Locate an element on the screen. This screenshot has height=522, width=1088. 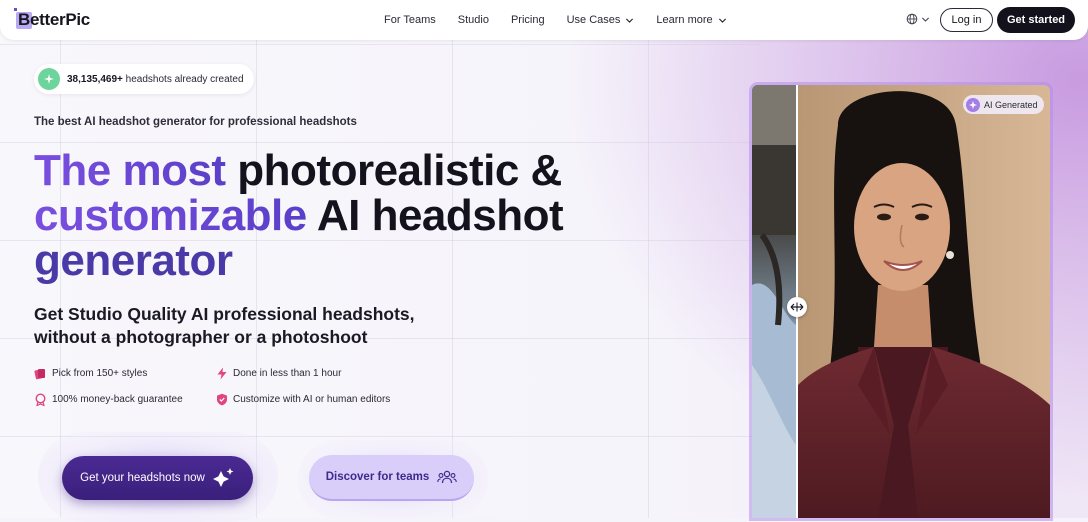
headshot-counter-badge: 38,135,469+ headshots already created is located at coordinates (144, 79).